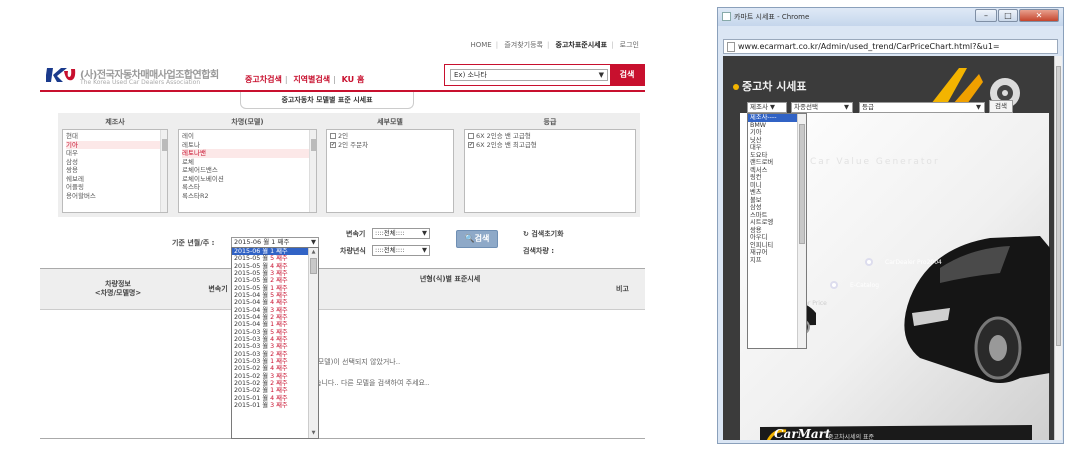  What do you see at coordinates (477, 239) in the screenshot?
I see `search-button: 🔍검색` at bounding box center [477, 239].